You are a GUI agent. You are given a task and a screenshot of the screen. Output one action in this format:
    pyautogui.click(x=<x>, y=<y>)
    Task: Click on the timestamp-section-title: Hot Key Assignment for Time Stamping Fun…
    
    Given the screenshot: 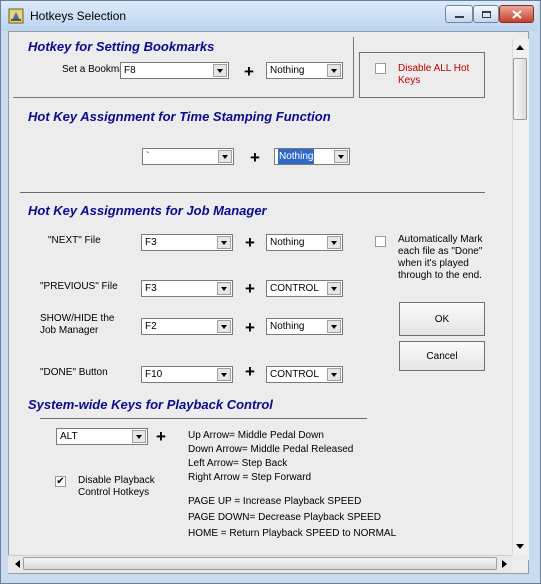 What is the action you would take?
    pyautogui.click(x=179, y=116)
    